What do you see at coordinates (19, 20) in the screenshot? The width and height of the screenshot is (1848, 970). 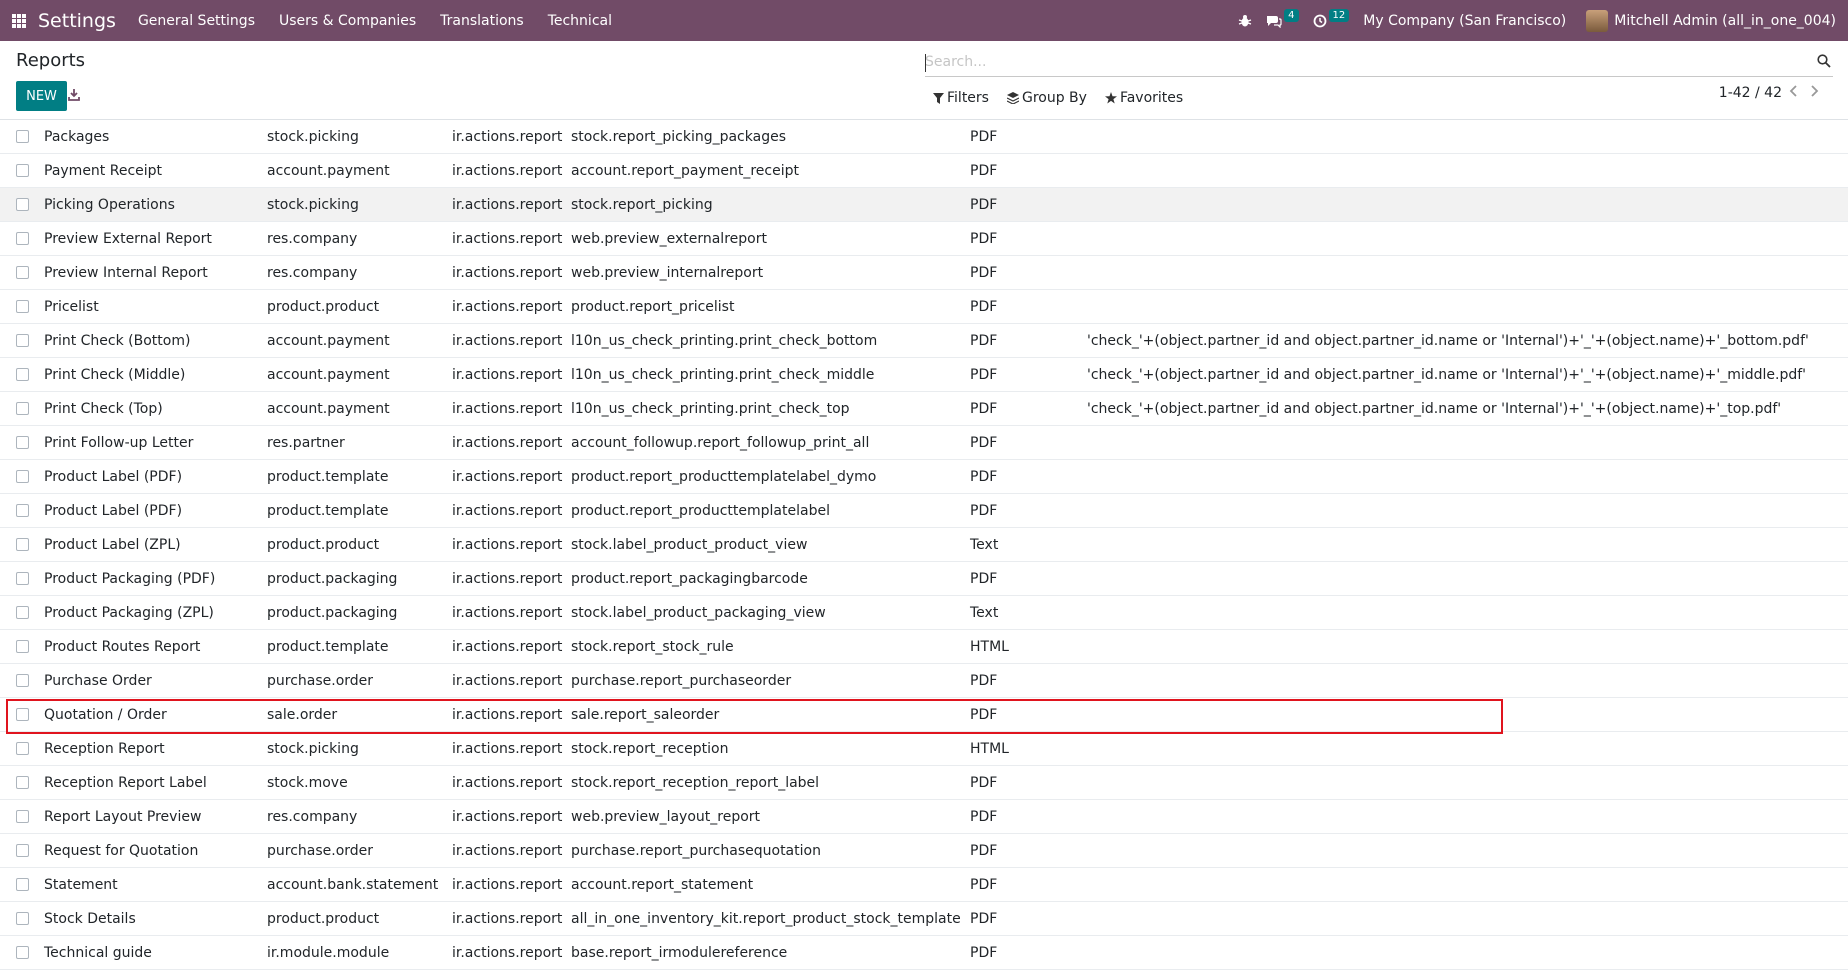 I see `apps-menu-icon` at bounding box center [19, 20].